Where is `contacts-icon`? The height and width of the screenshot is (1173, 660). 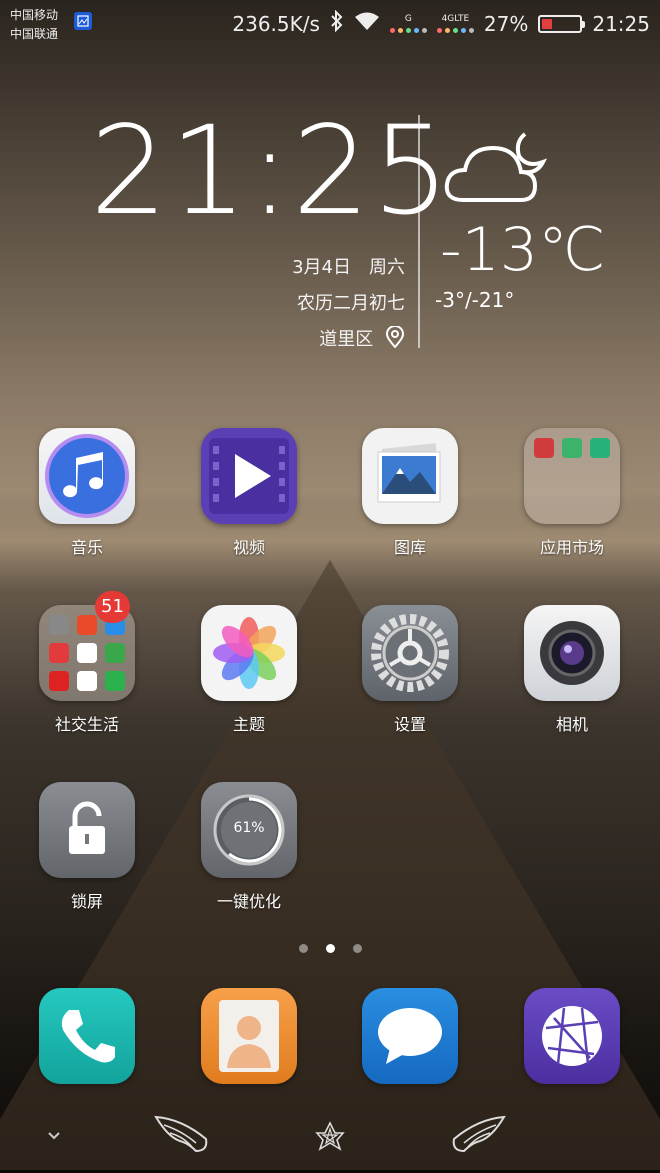
contacts-icon is located at coordinates (249, 1036).